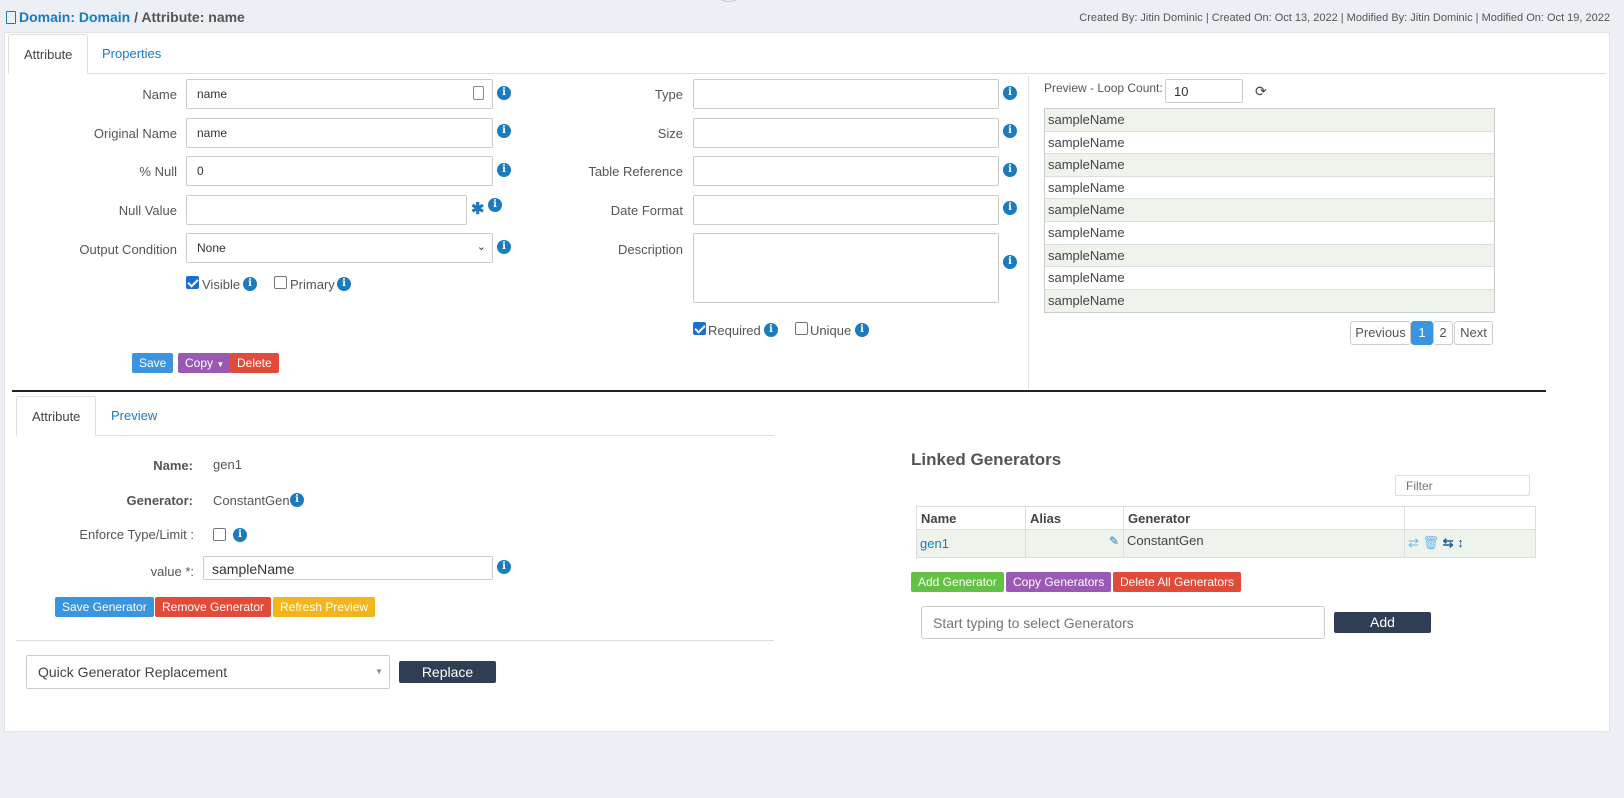 This screenshot has width=1624, height=798. Describe the element at coordinates (1462, 485) in the screenshot. I see `filter-input` at that location.